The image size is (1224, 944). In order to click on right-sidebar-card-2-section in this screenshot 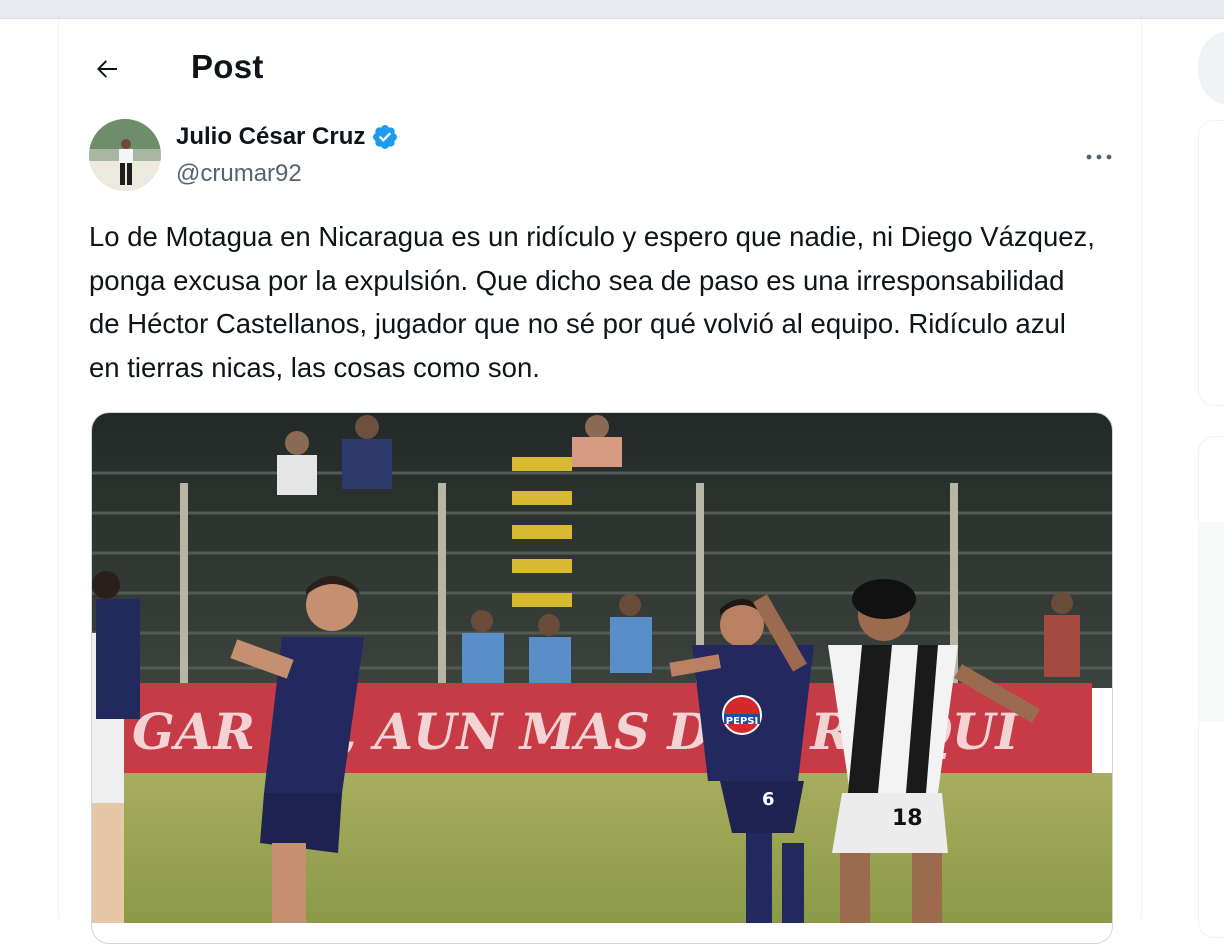, I will do `click(1211, 622)`.